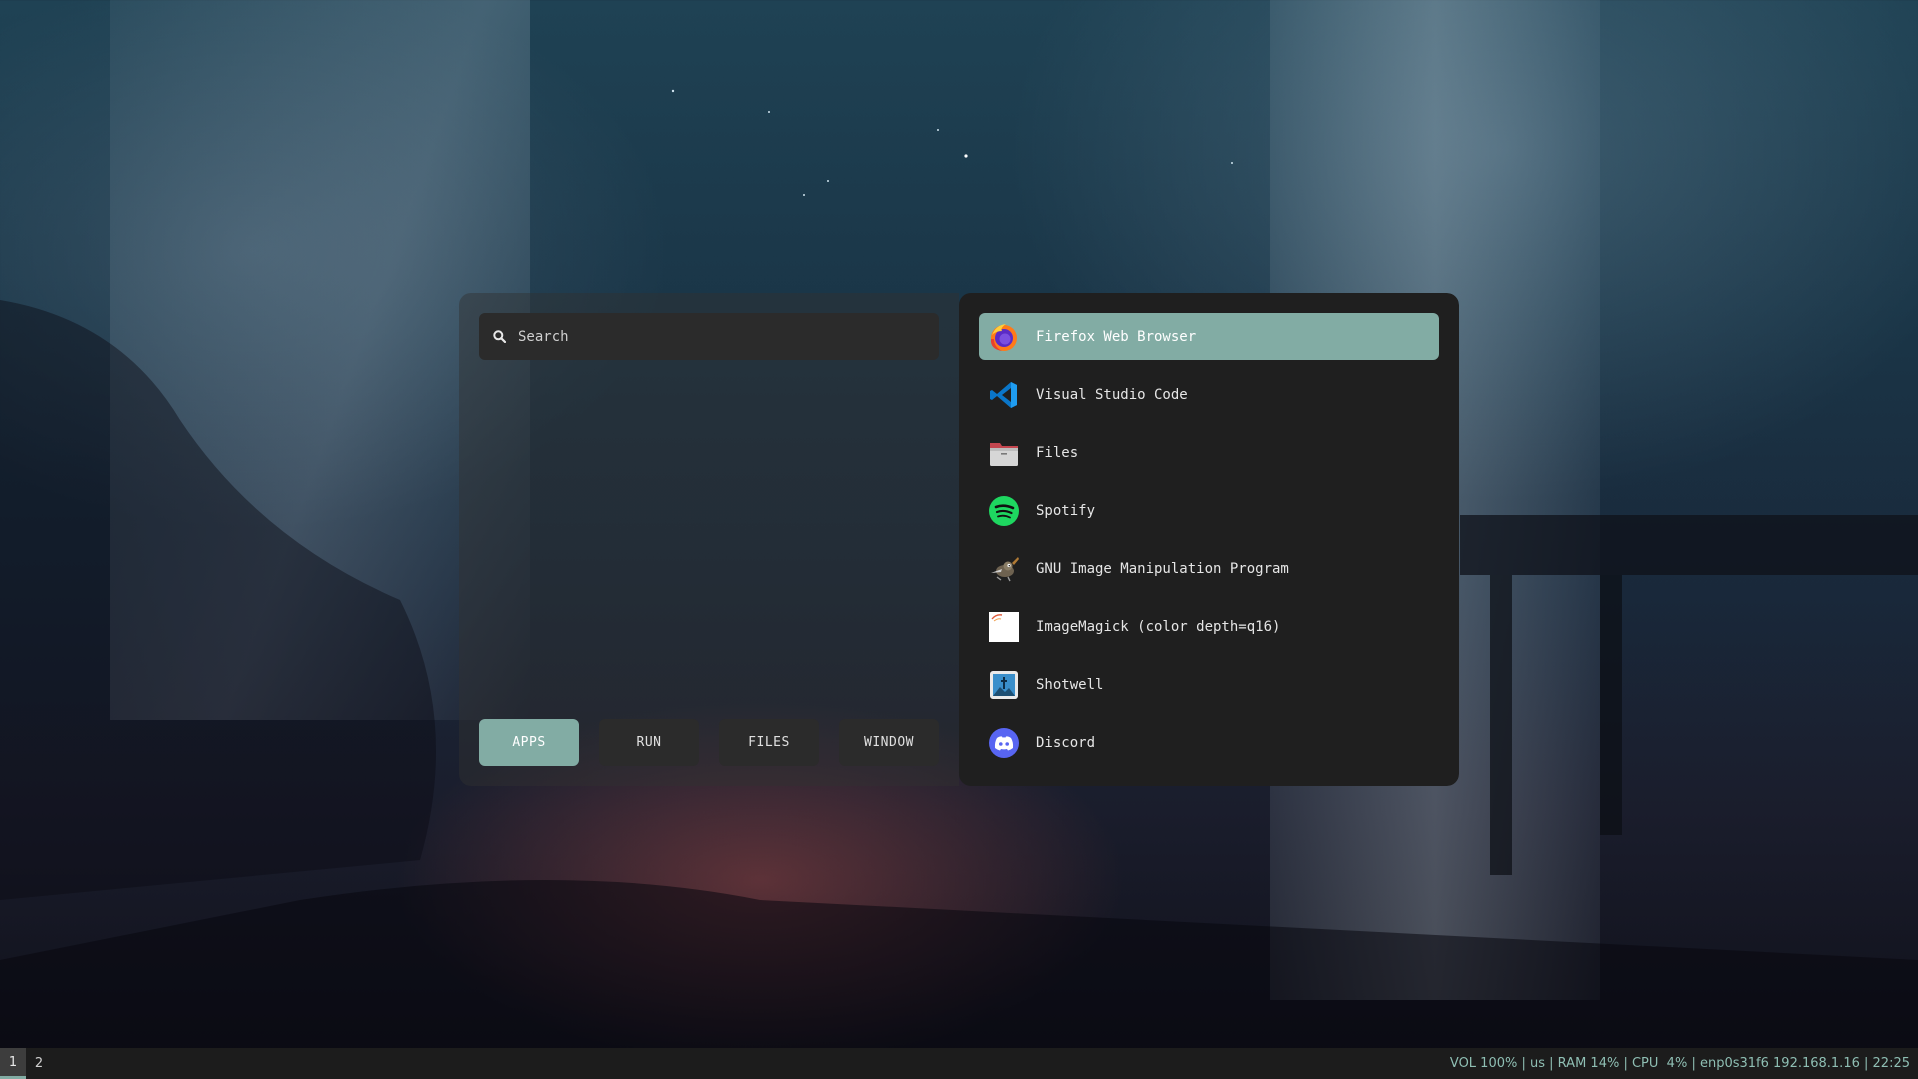  What do you see at coordinates (1209, 742) in the screenshot?
I see `app-item-discord: Discord` at bounding box center [1209, 742].